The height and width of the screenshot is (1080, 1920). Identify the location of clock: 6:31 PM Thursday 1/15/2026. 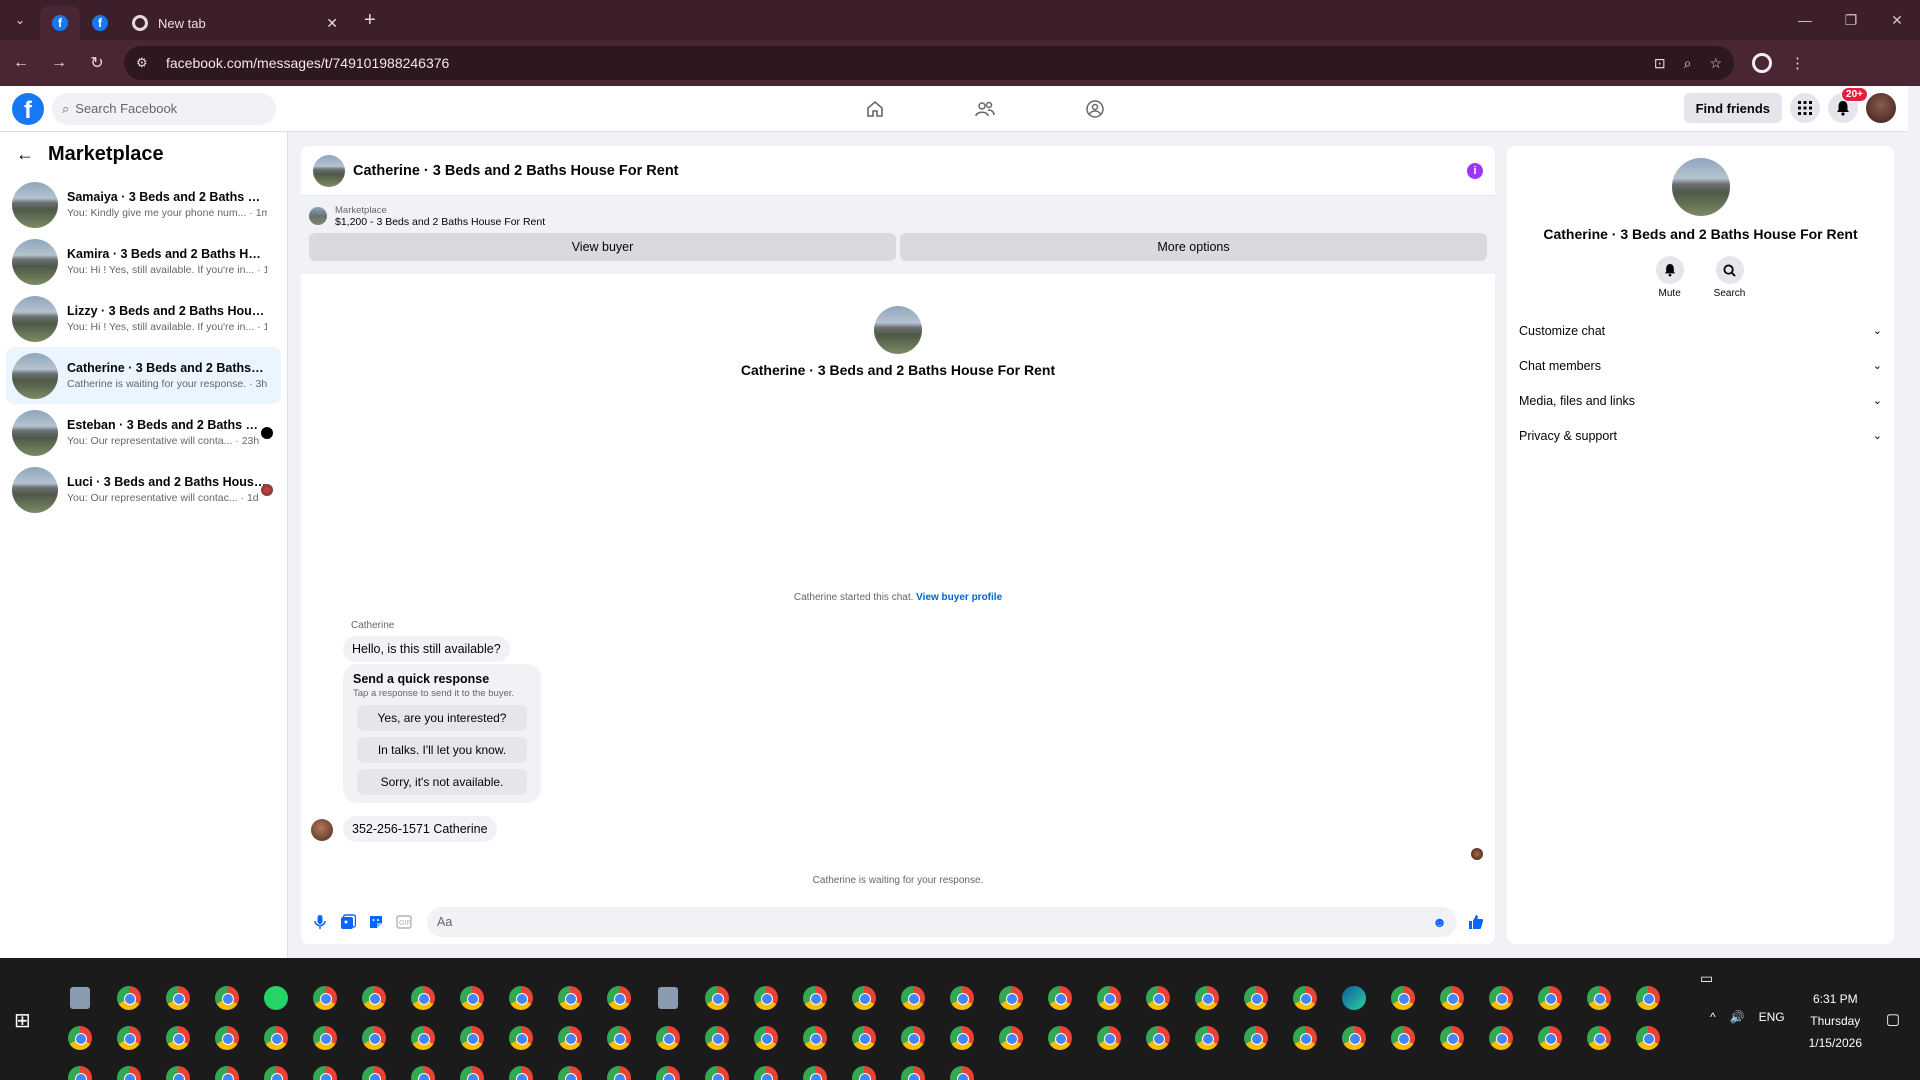
(1835, 1021).